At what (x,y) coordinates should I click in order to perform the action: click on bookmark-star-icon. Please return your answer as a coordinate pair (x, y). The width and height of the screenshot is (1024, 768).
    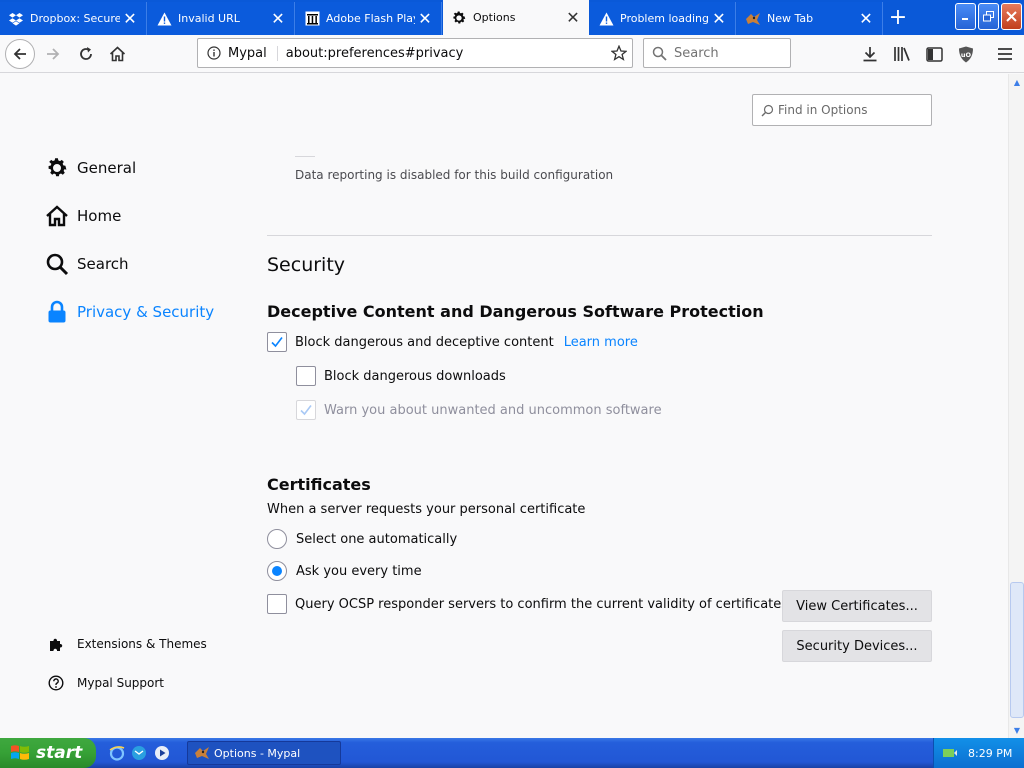
    Looking at the image, I should click on (619, 53).